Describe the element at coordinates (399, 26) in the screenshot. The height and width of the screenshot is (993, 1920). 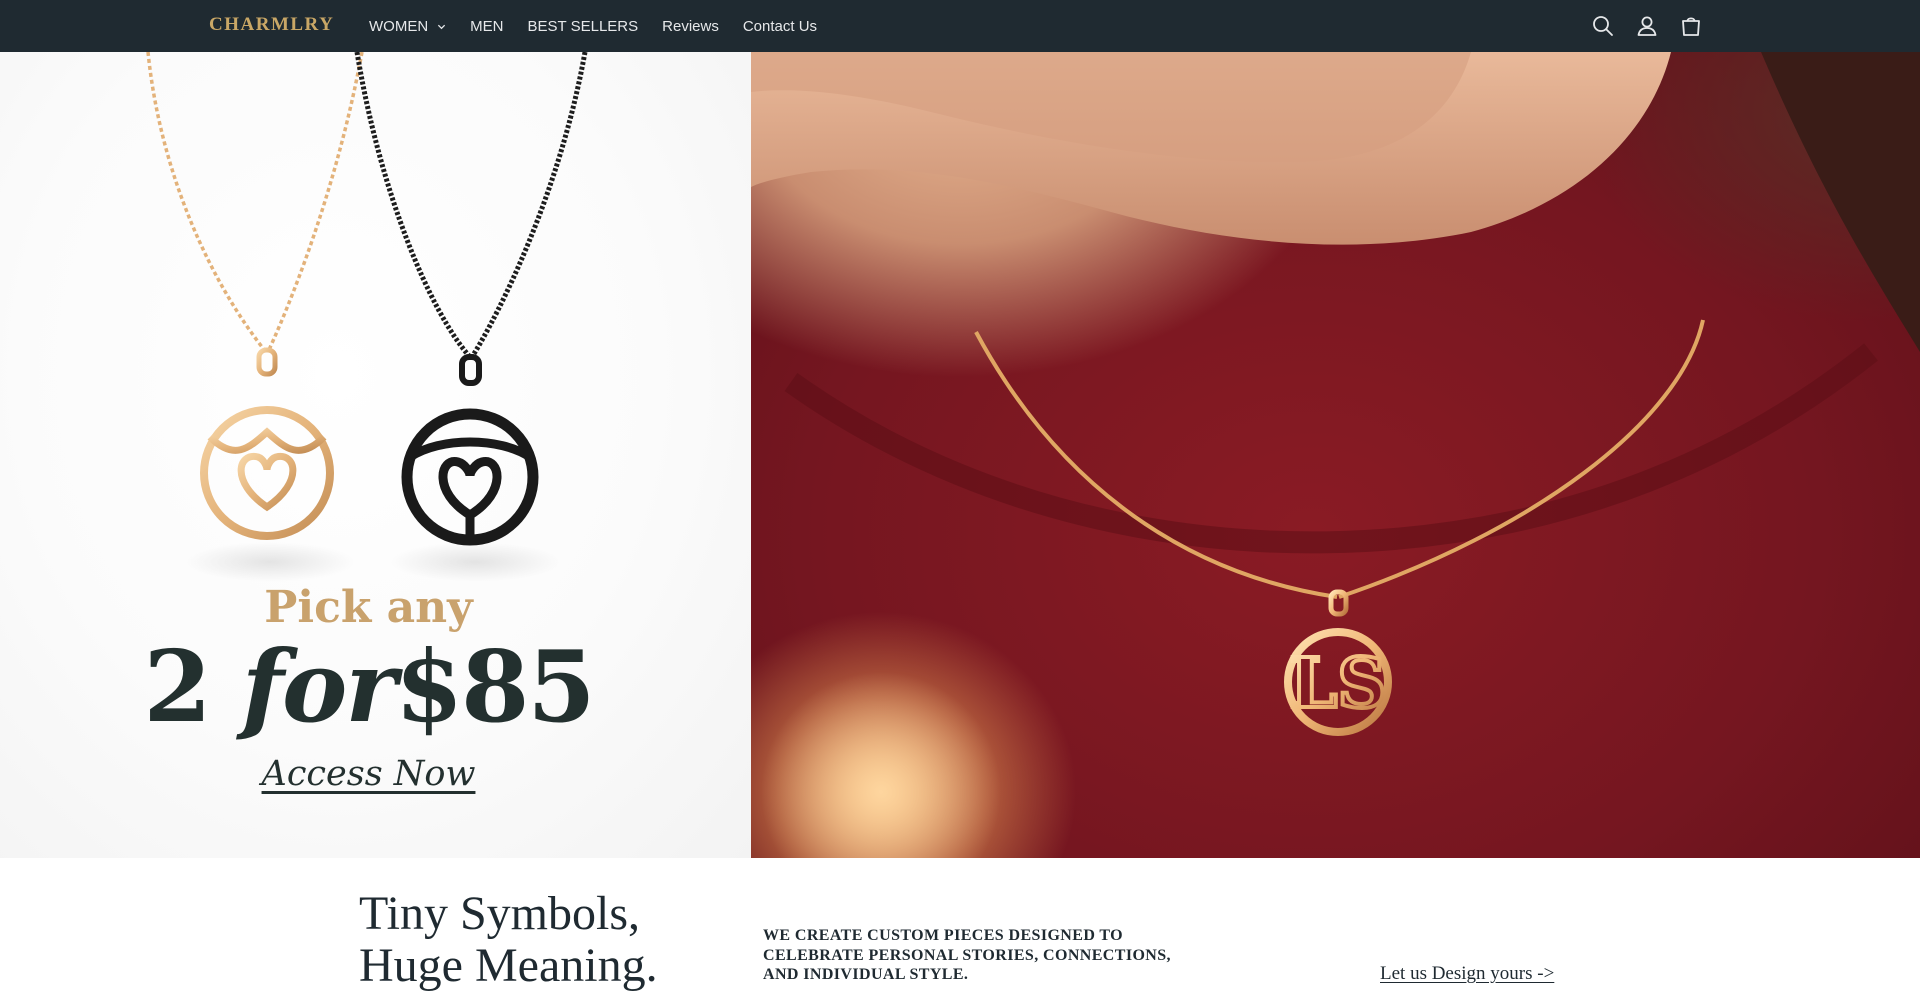
I see `nav-item-label: WOMEN` at that location.